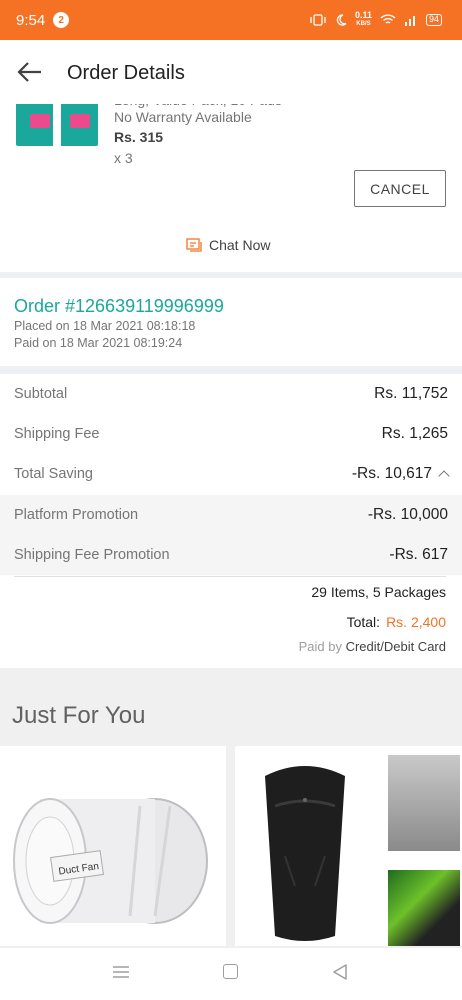 This screenshot has height=1000, width=462. Describe the element at coordinates (416, 622) in the screenshot. I see `total-amount: Rs. 2,400` at that location.